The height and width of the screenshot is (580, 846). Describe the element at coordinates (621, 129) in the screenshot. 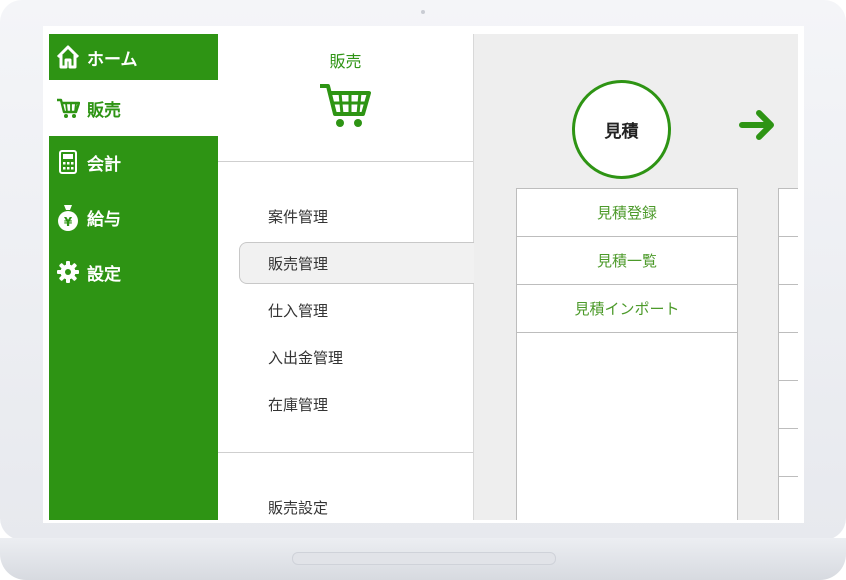

I see `step-estimate: 見積` at that location.